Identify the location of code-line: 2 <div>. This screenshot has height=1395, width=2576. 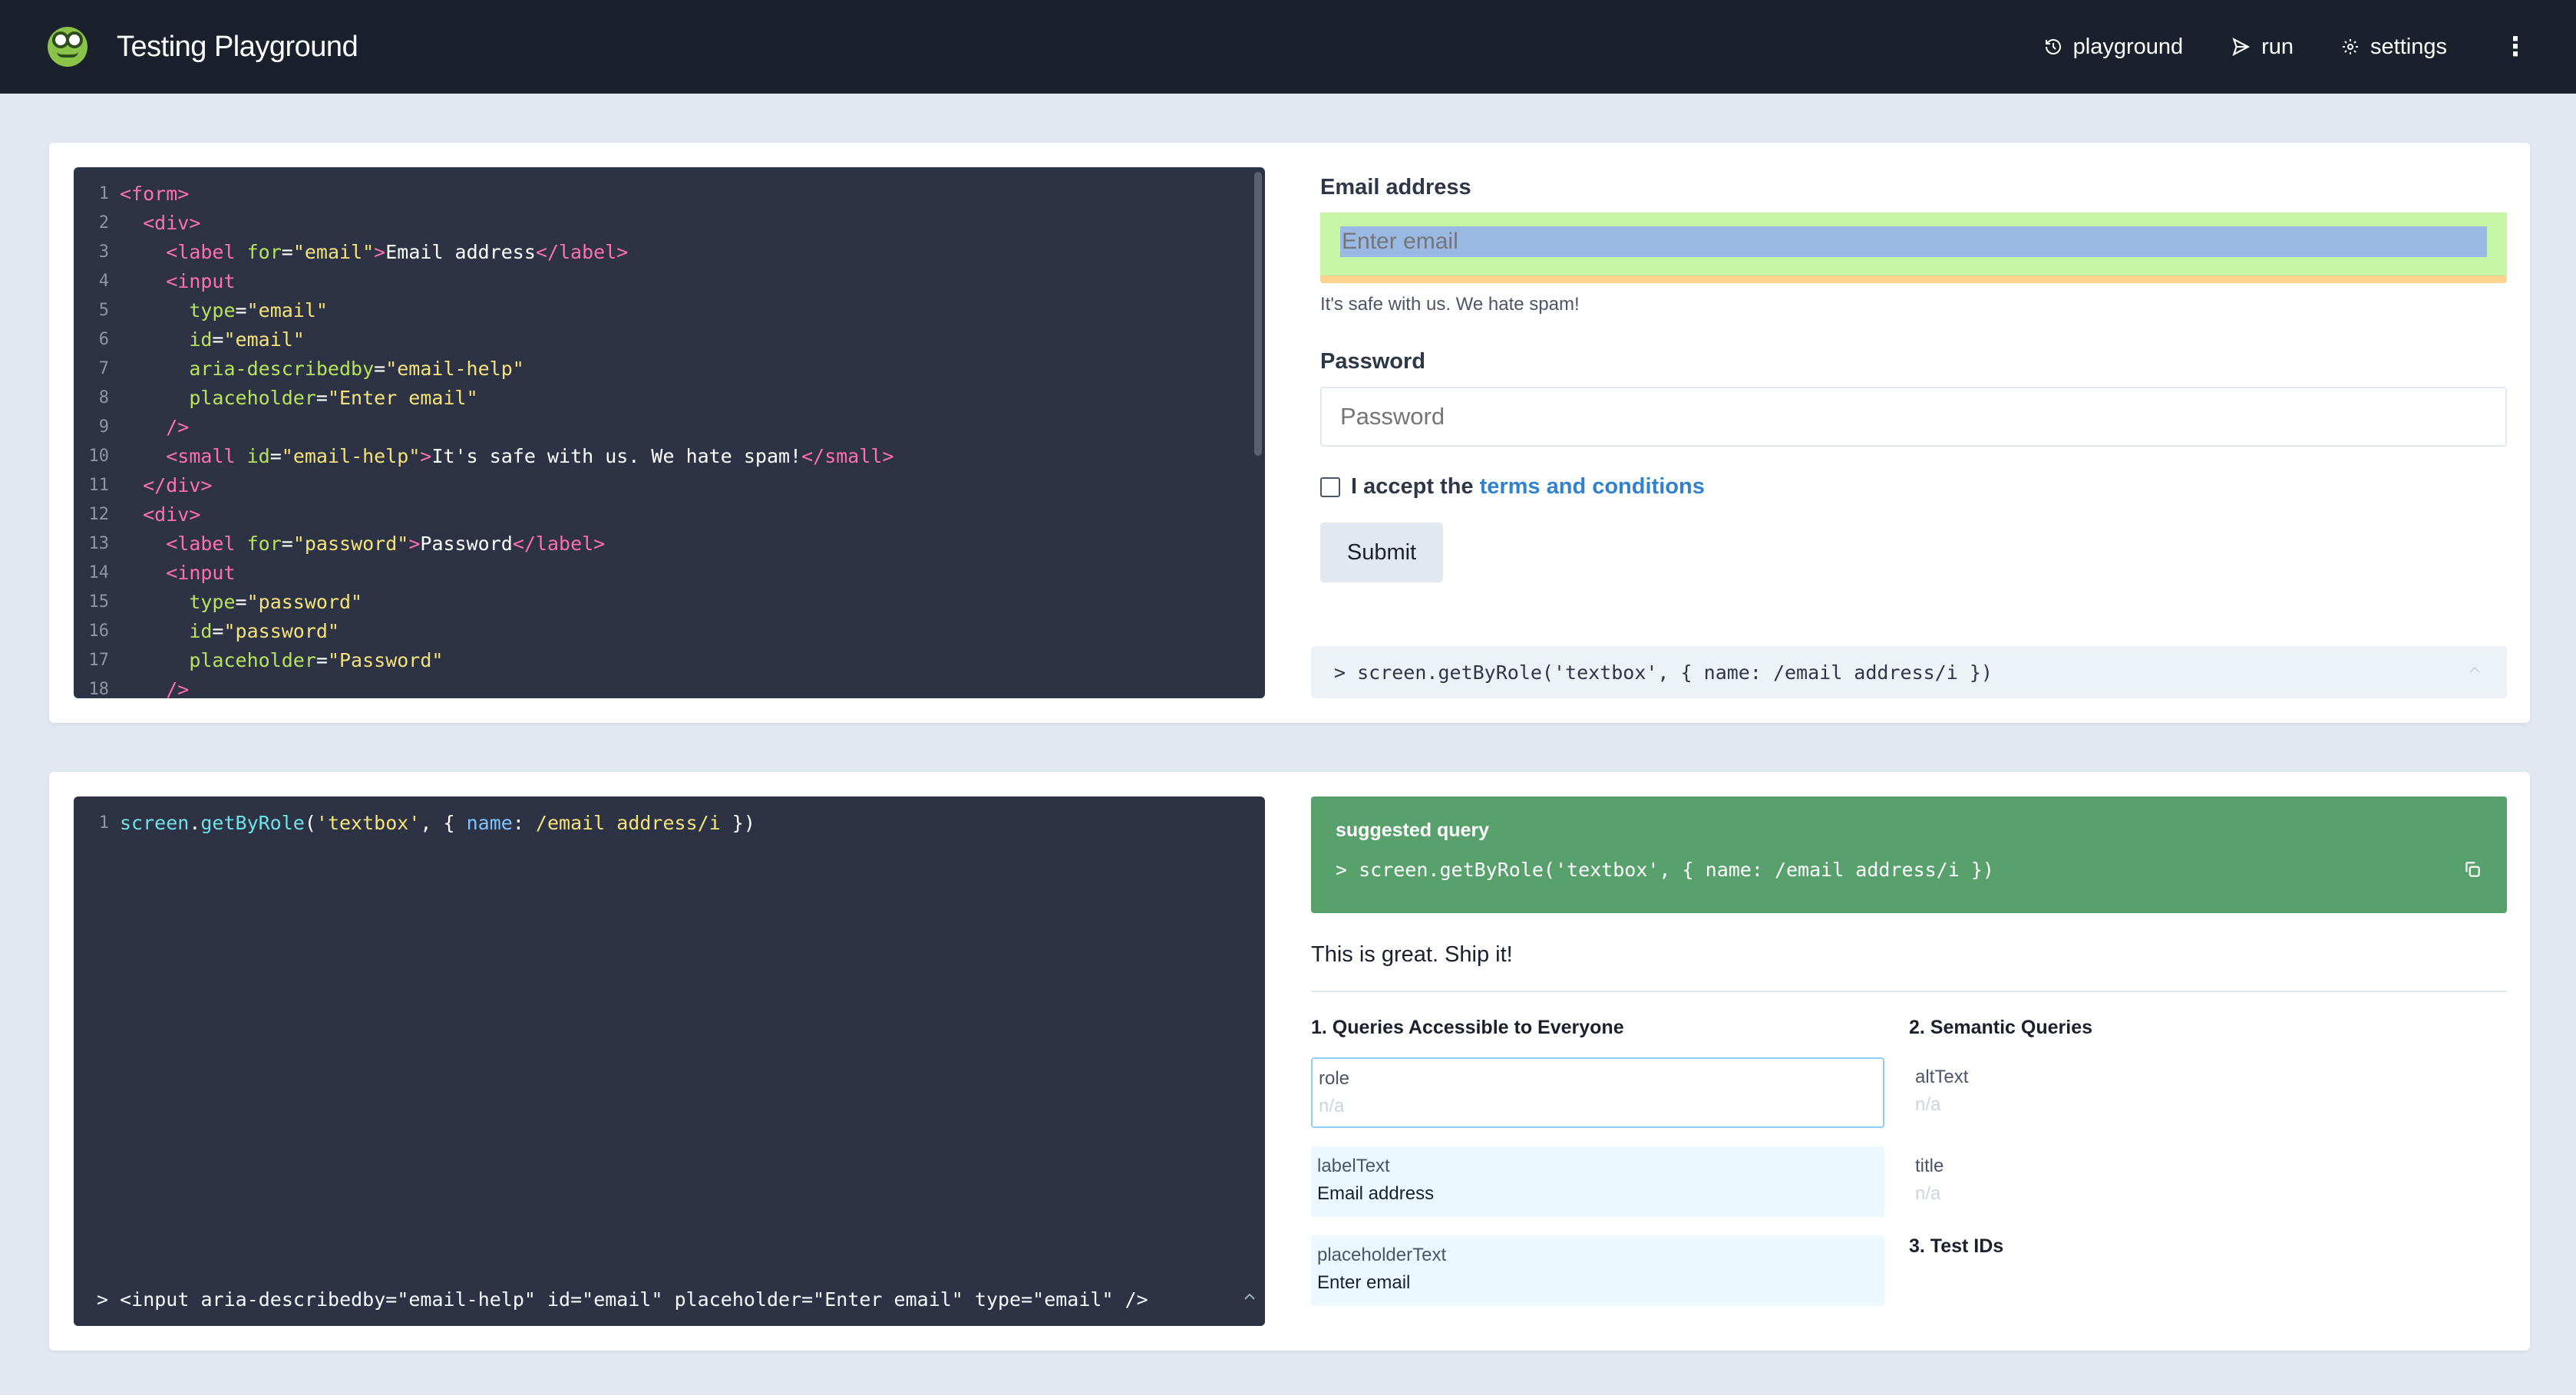
(149, 223).